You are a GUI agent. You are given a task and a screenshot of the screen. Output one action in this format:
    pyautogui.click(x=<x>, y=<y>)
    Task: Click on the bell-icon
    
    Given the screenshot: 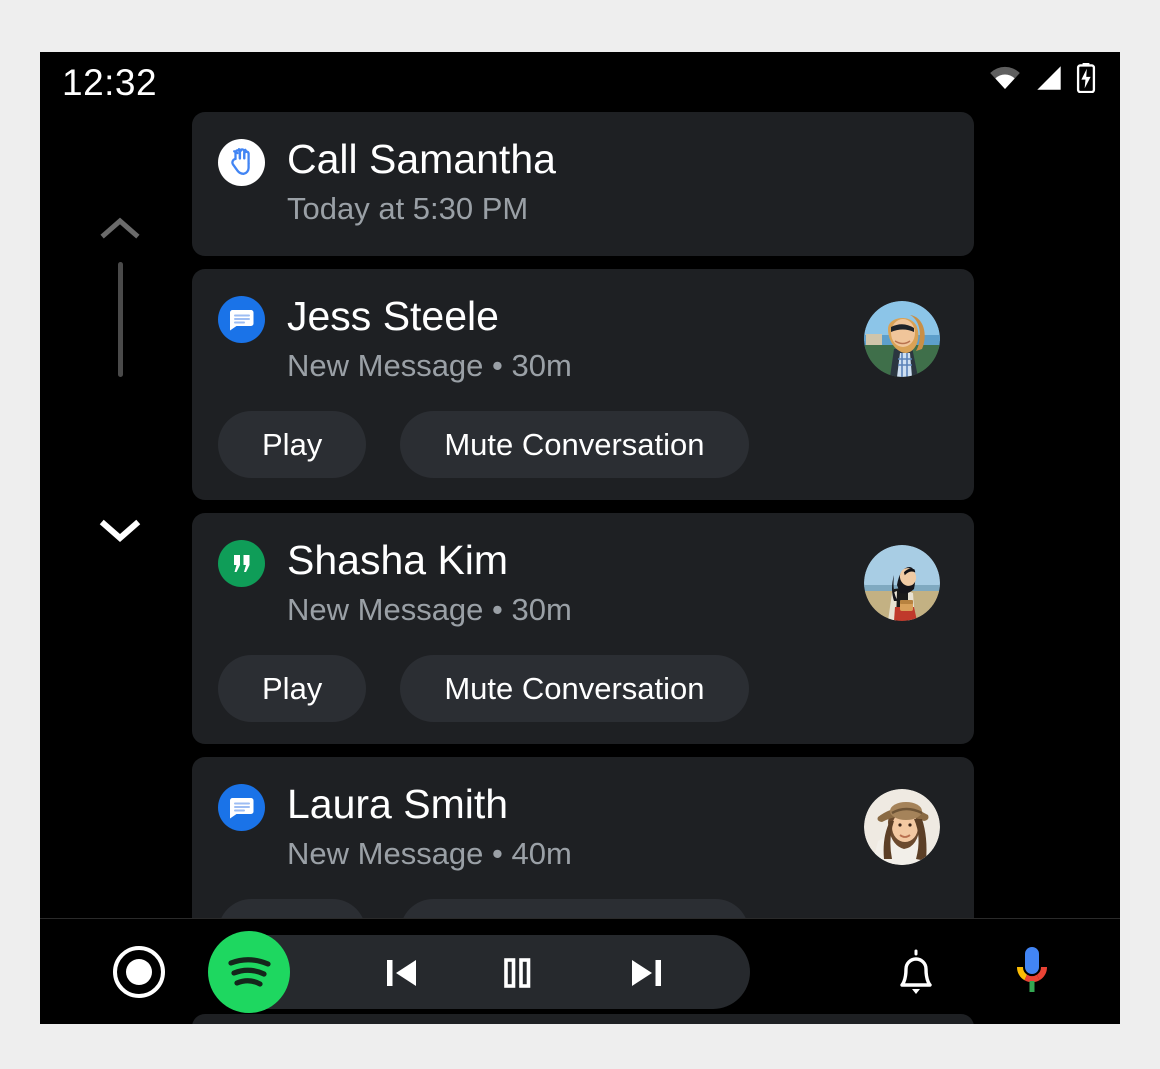 What is the action you would take?
    pyautogui.click(x=916, y=972)
    